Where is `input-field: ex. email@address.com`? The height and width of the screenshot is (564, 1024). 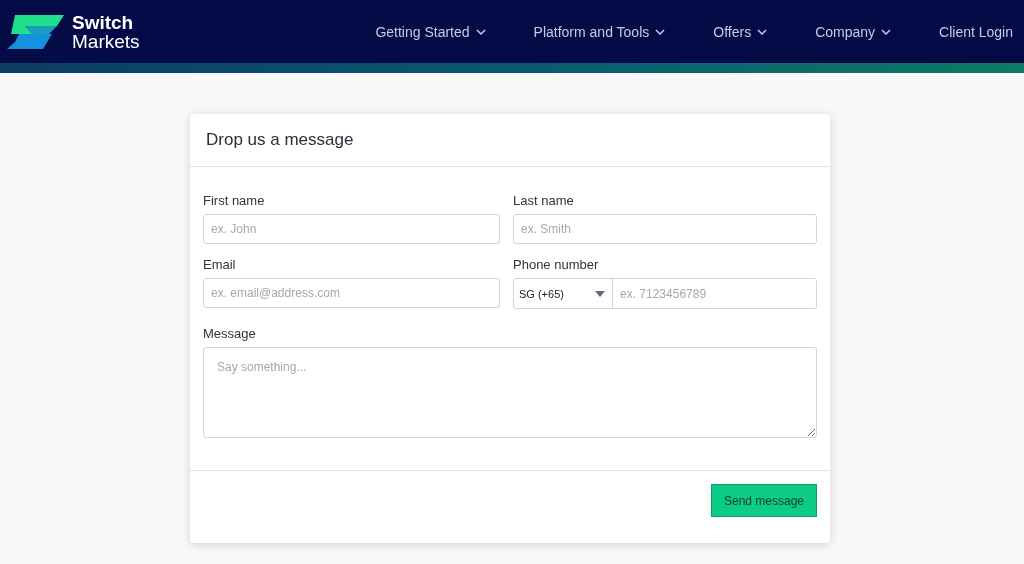 input-field: ex. email@address.com is located at coordinates (351, 293).